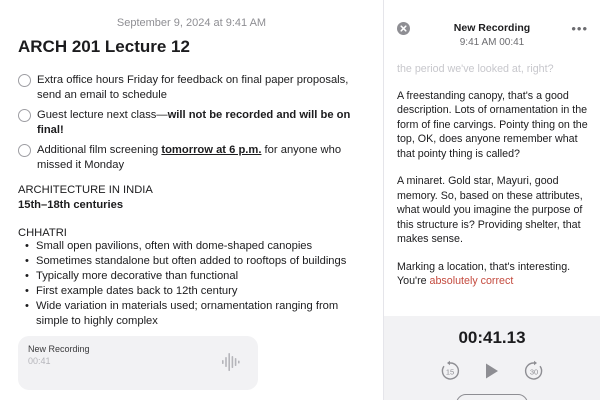  I want to click on waveform-icon, so click(231, 362).